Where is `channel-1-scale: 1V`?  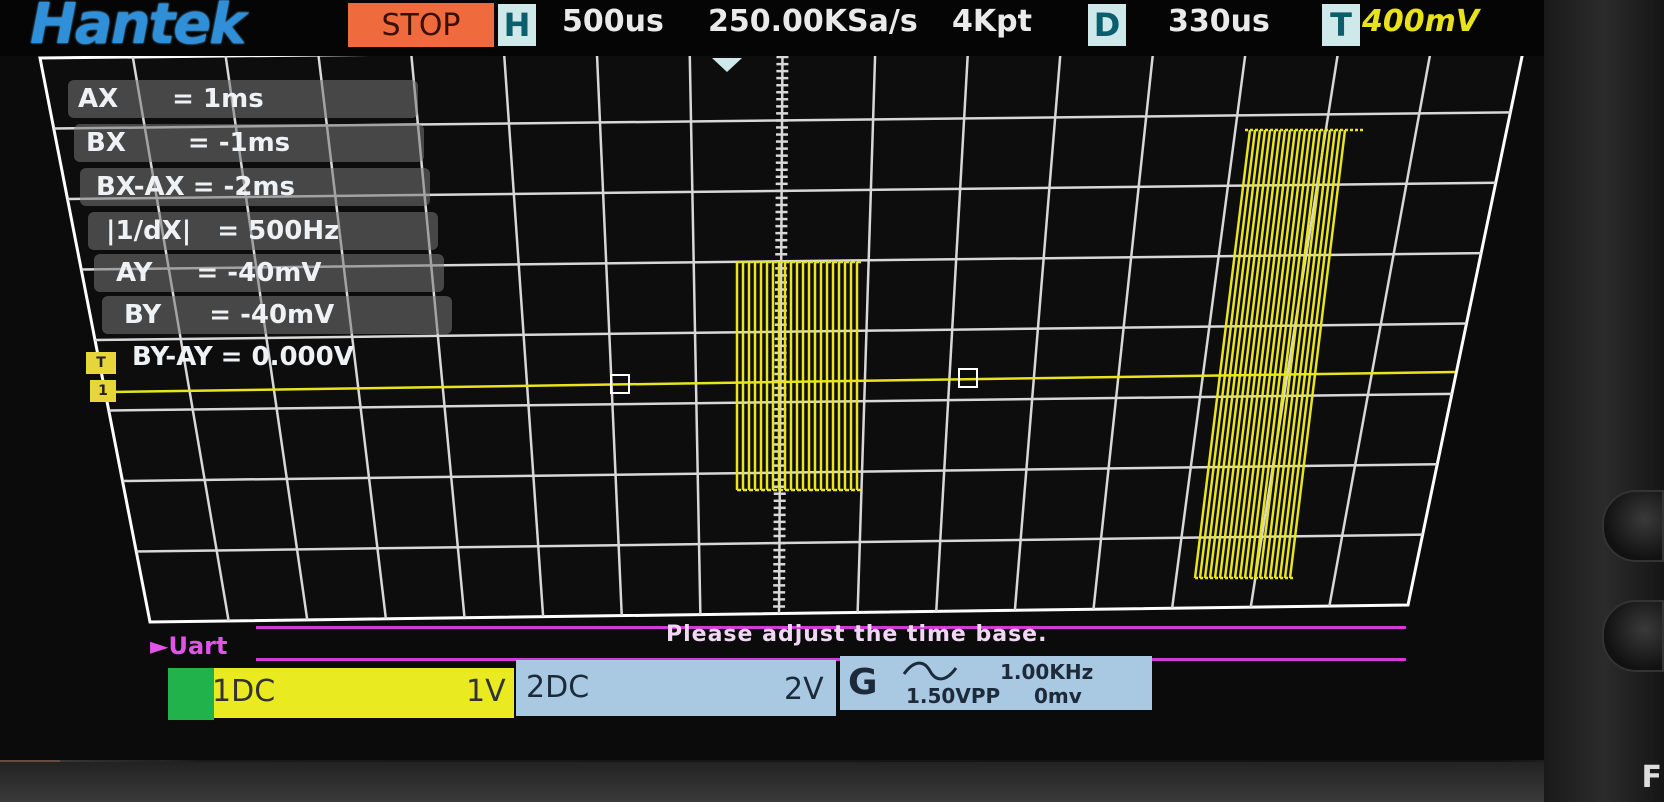 channel-1-scale: 1V is located at coordinates (486, 691).